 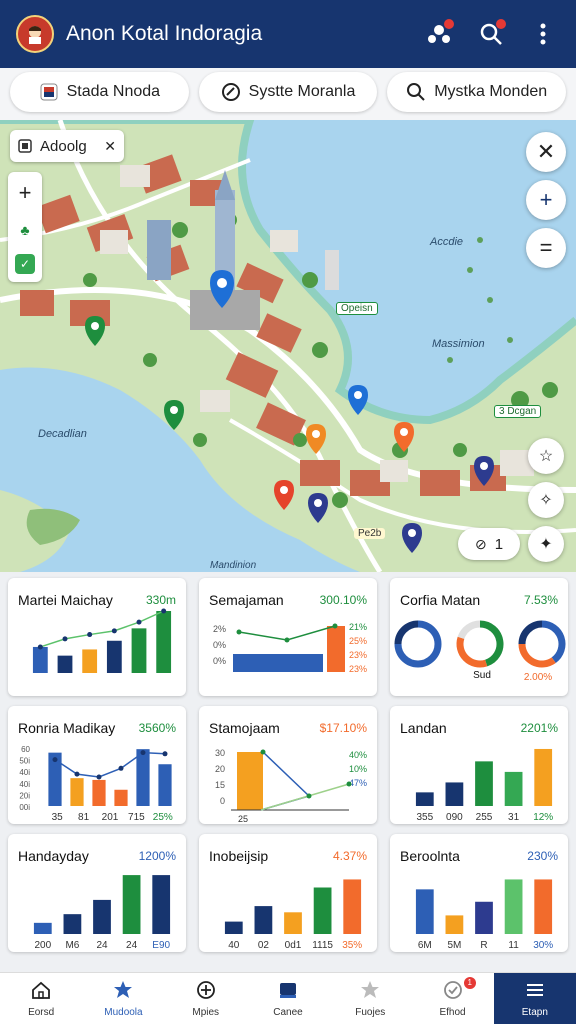 What do you see at coordinates (546, 544) in the screenshot?
I see `sparkle-button: ✦` at bounding box center [546, 544].